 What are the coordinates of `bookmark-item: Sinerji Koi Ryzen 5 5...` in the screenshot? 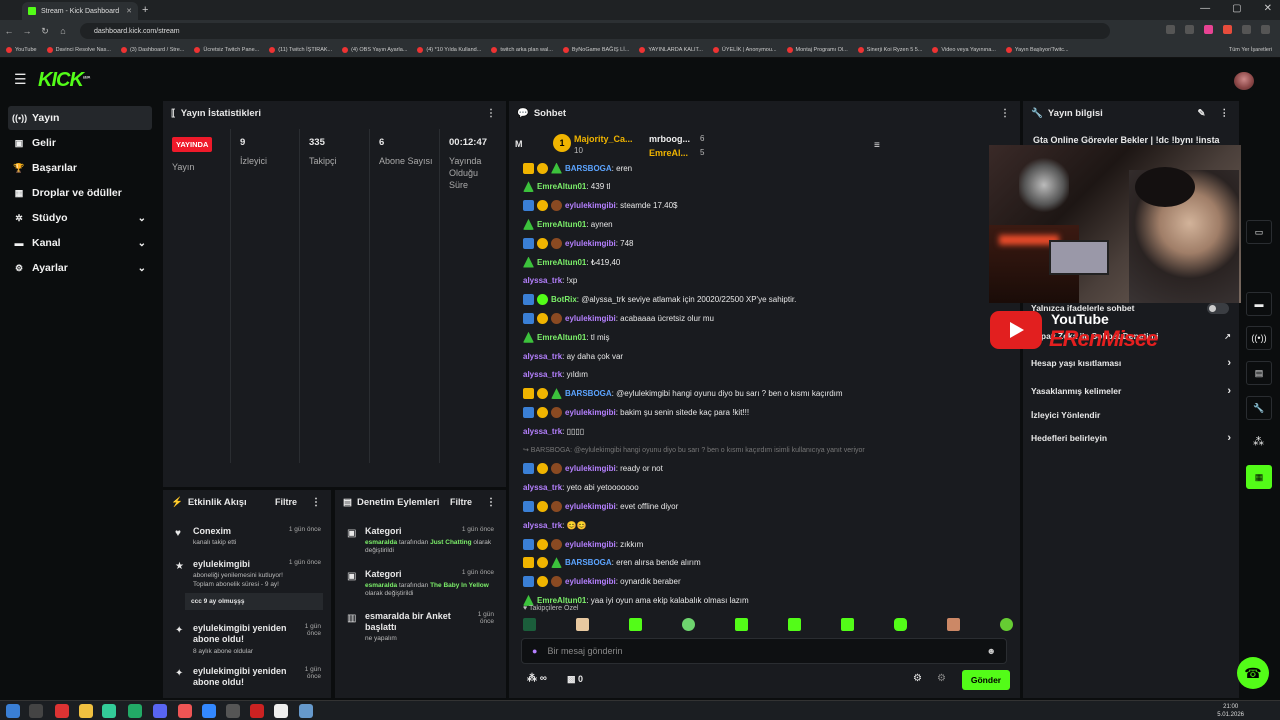 It's located at (889, 49).